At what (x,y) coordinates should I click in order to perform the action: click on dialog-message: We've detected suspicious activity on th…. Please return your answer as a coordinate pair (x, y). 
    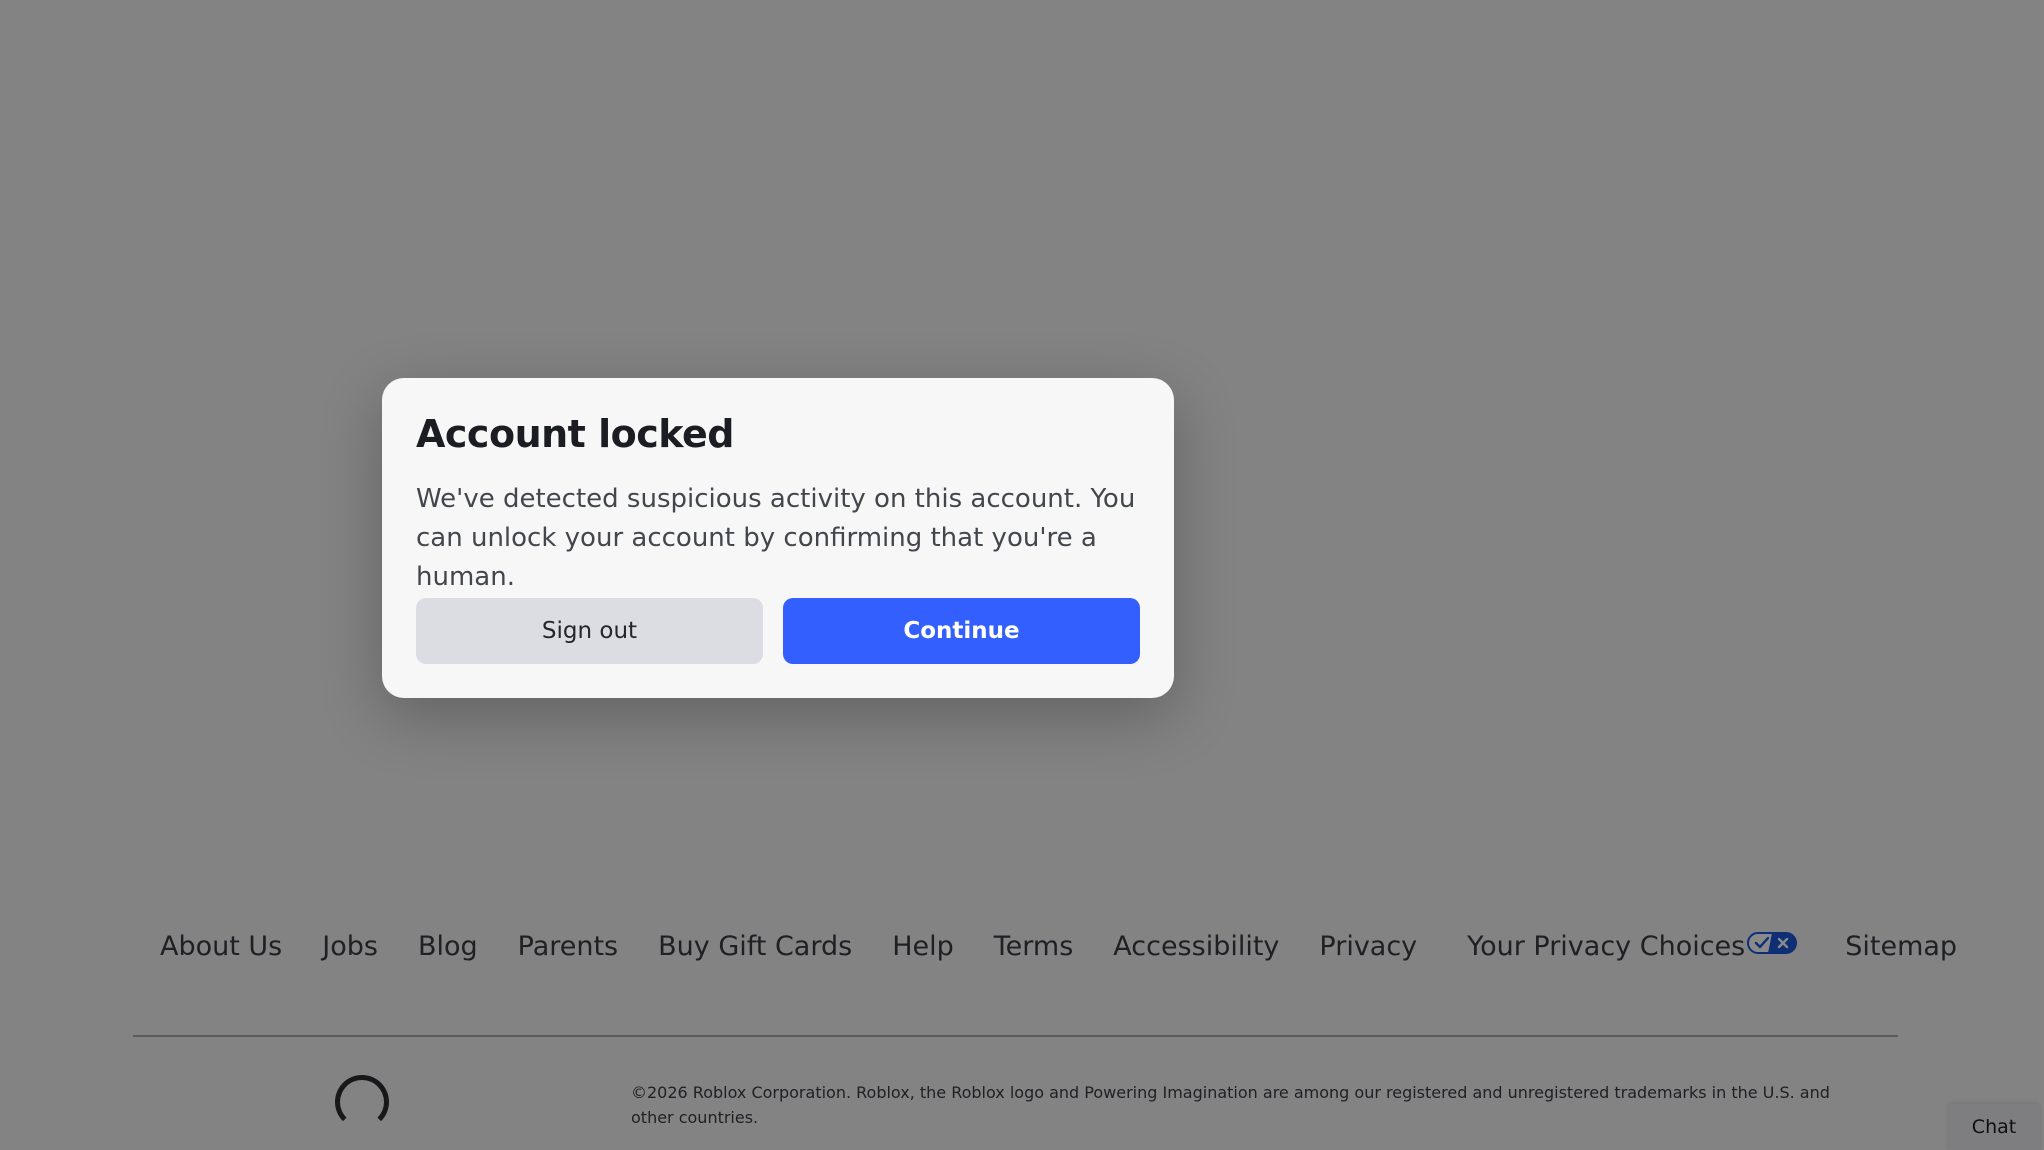
    Looking at the image, I should click on (776, 537).